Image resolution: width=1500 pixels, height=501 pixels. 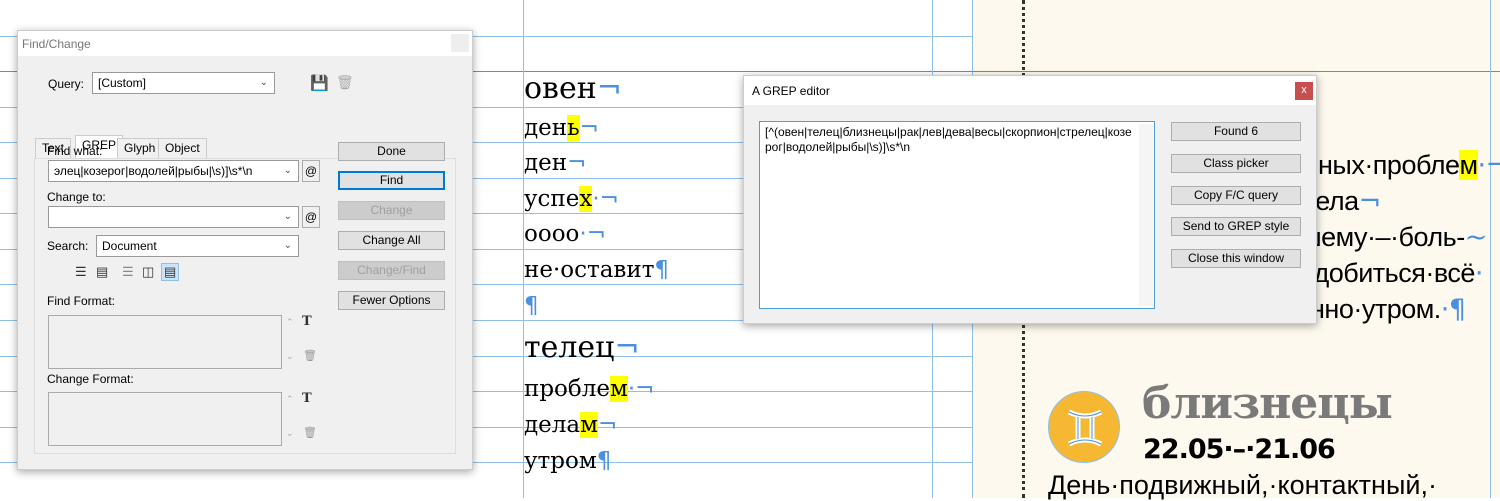 I want to click on text-line: овен¬, so click(x=573, y=88).